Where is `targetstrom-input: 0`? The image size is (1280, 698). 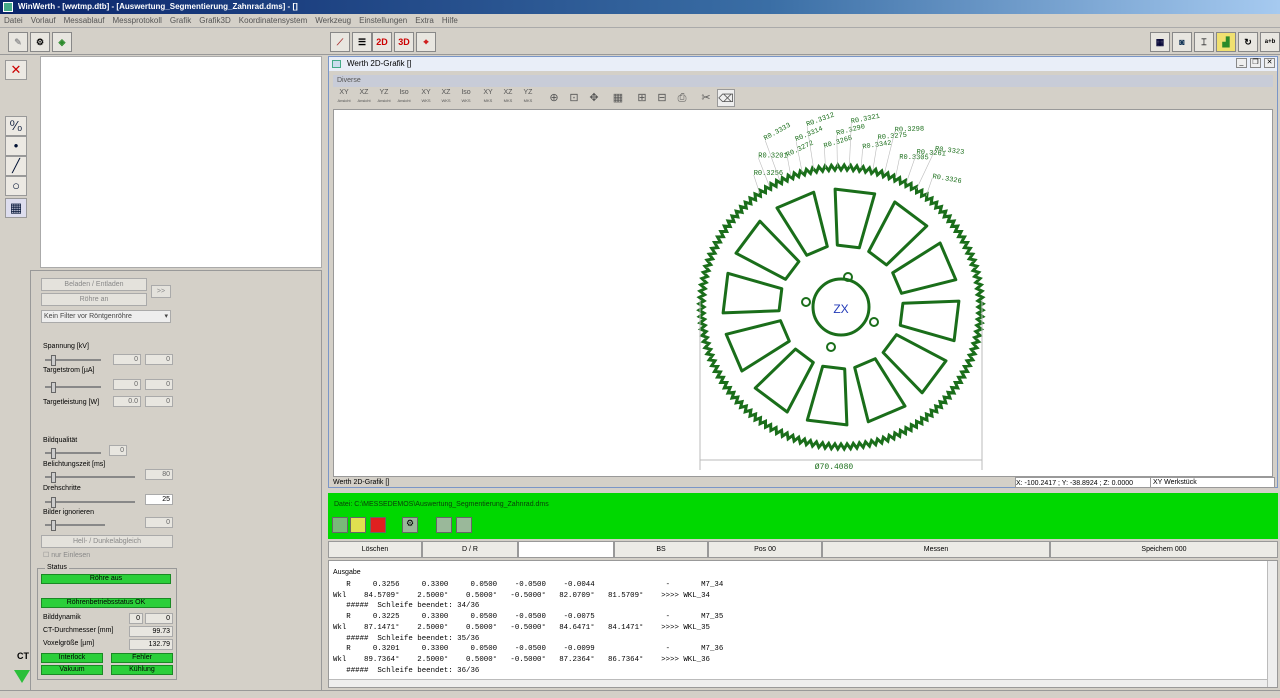
targetstrom-input: 0 is located at coordinates (127, 384).